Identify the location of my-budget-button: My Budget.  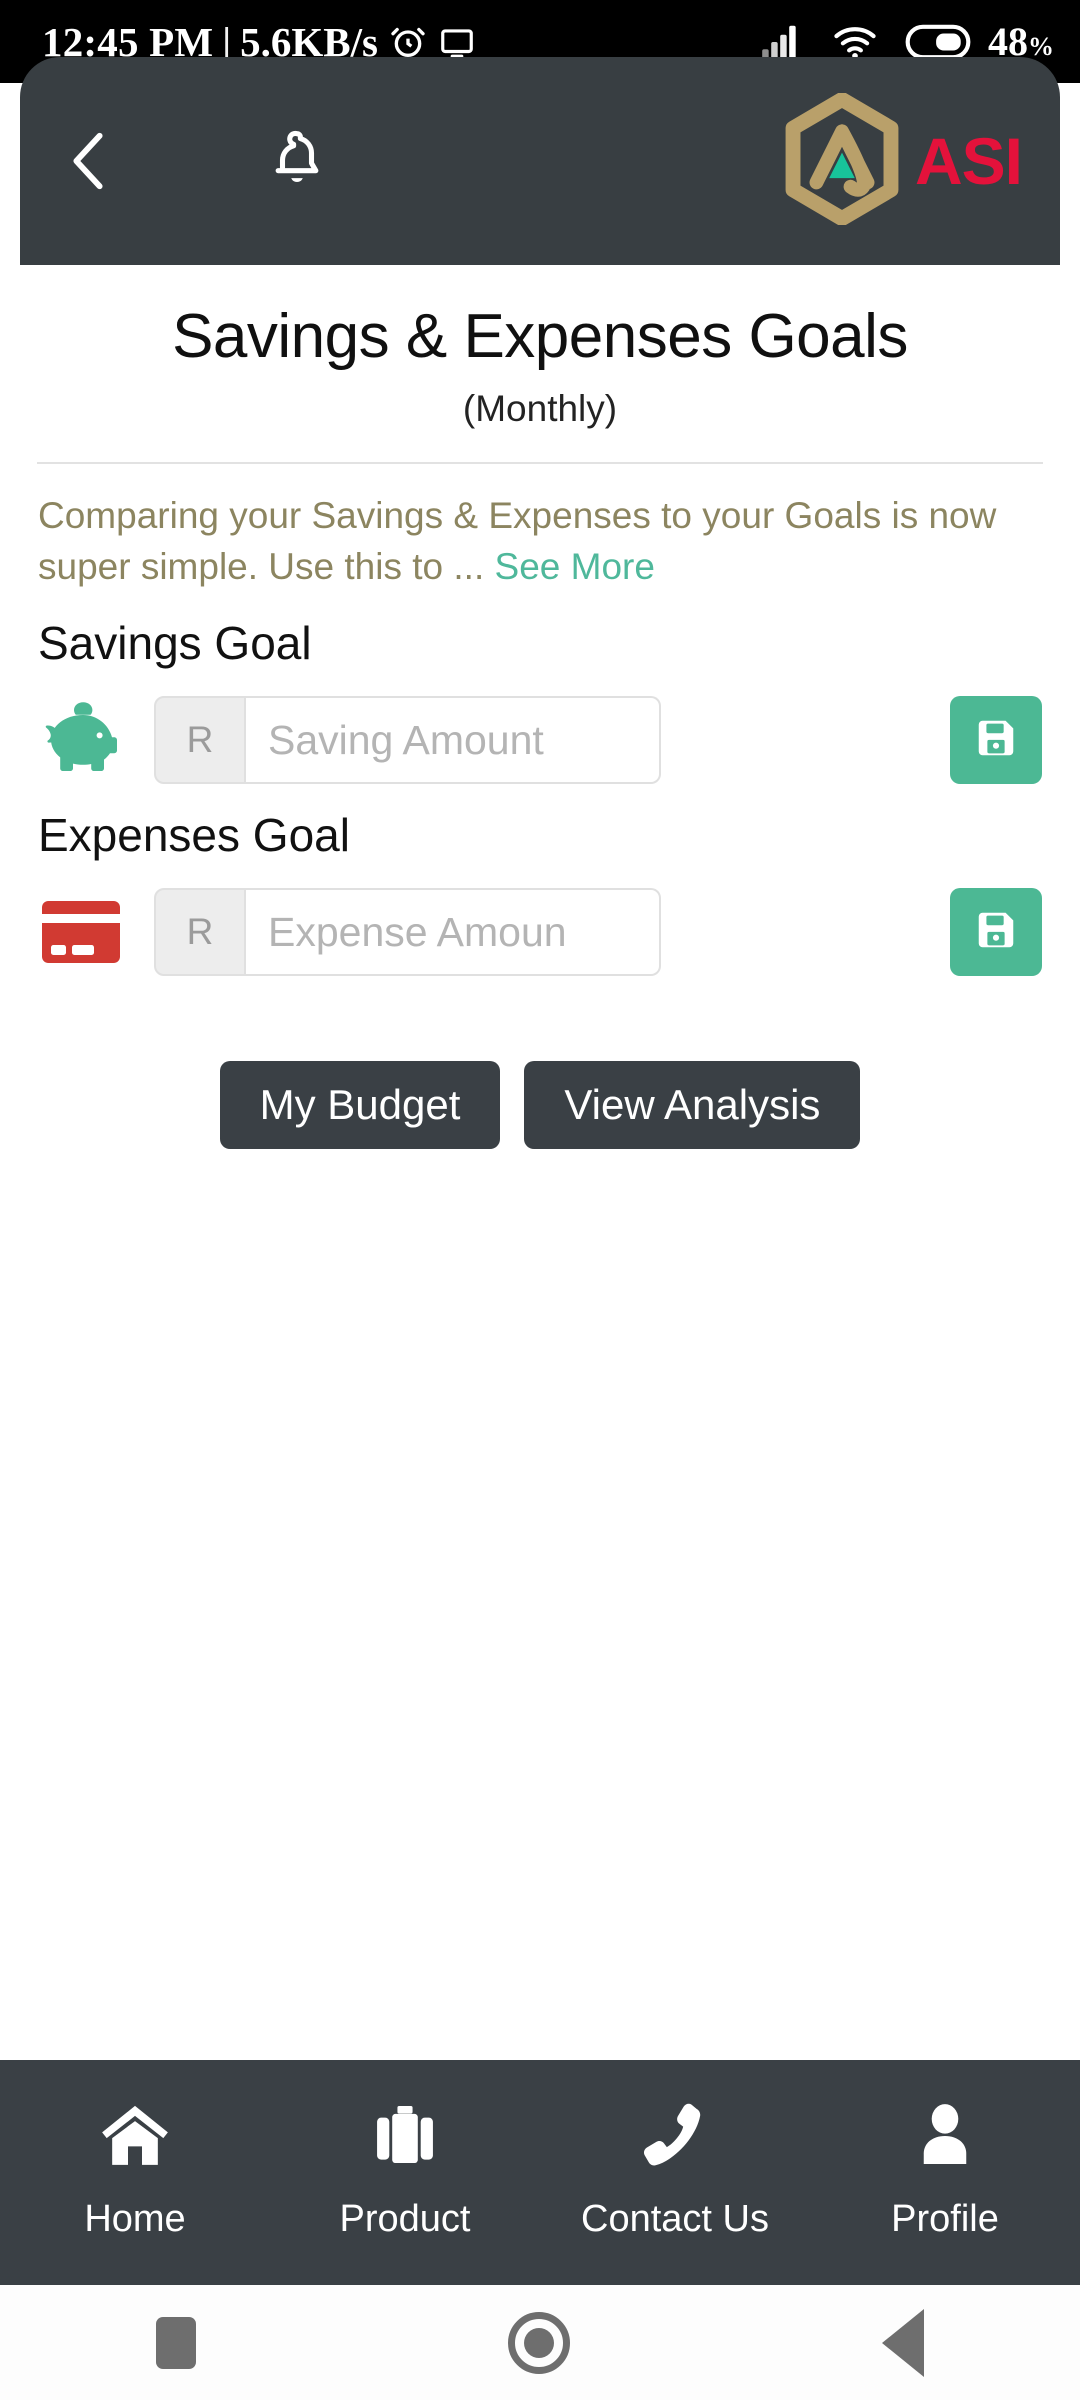
(360, 1105).